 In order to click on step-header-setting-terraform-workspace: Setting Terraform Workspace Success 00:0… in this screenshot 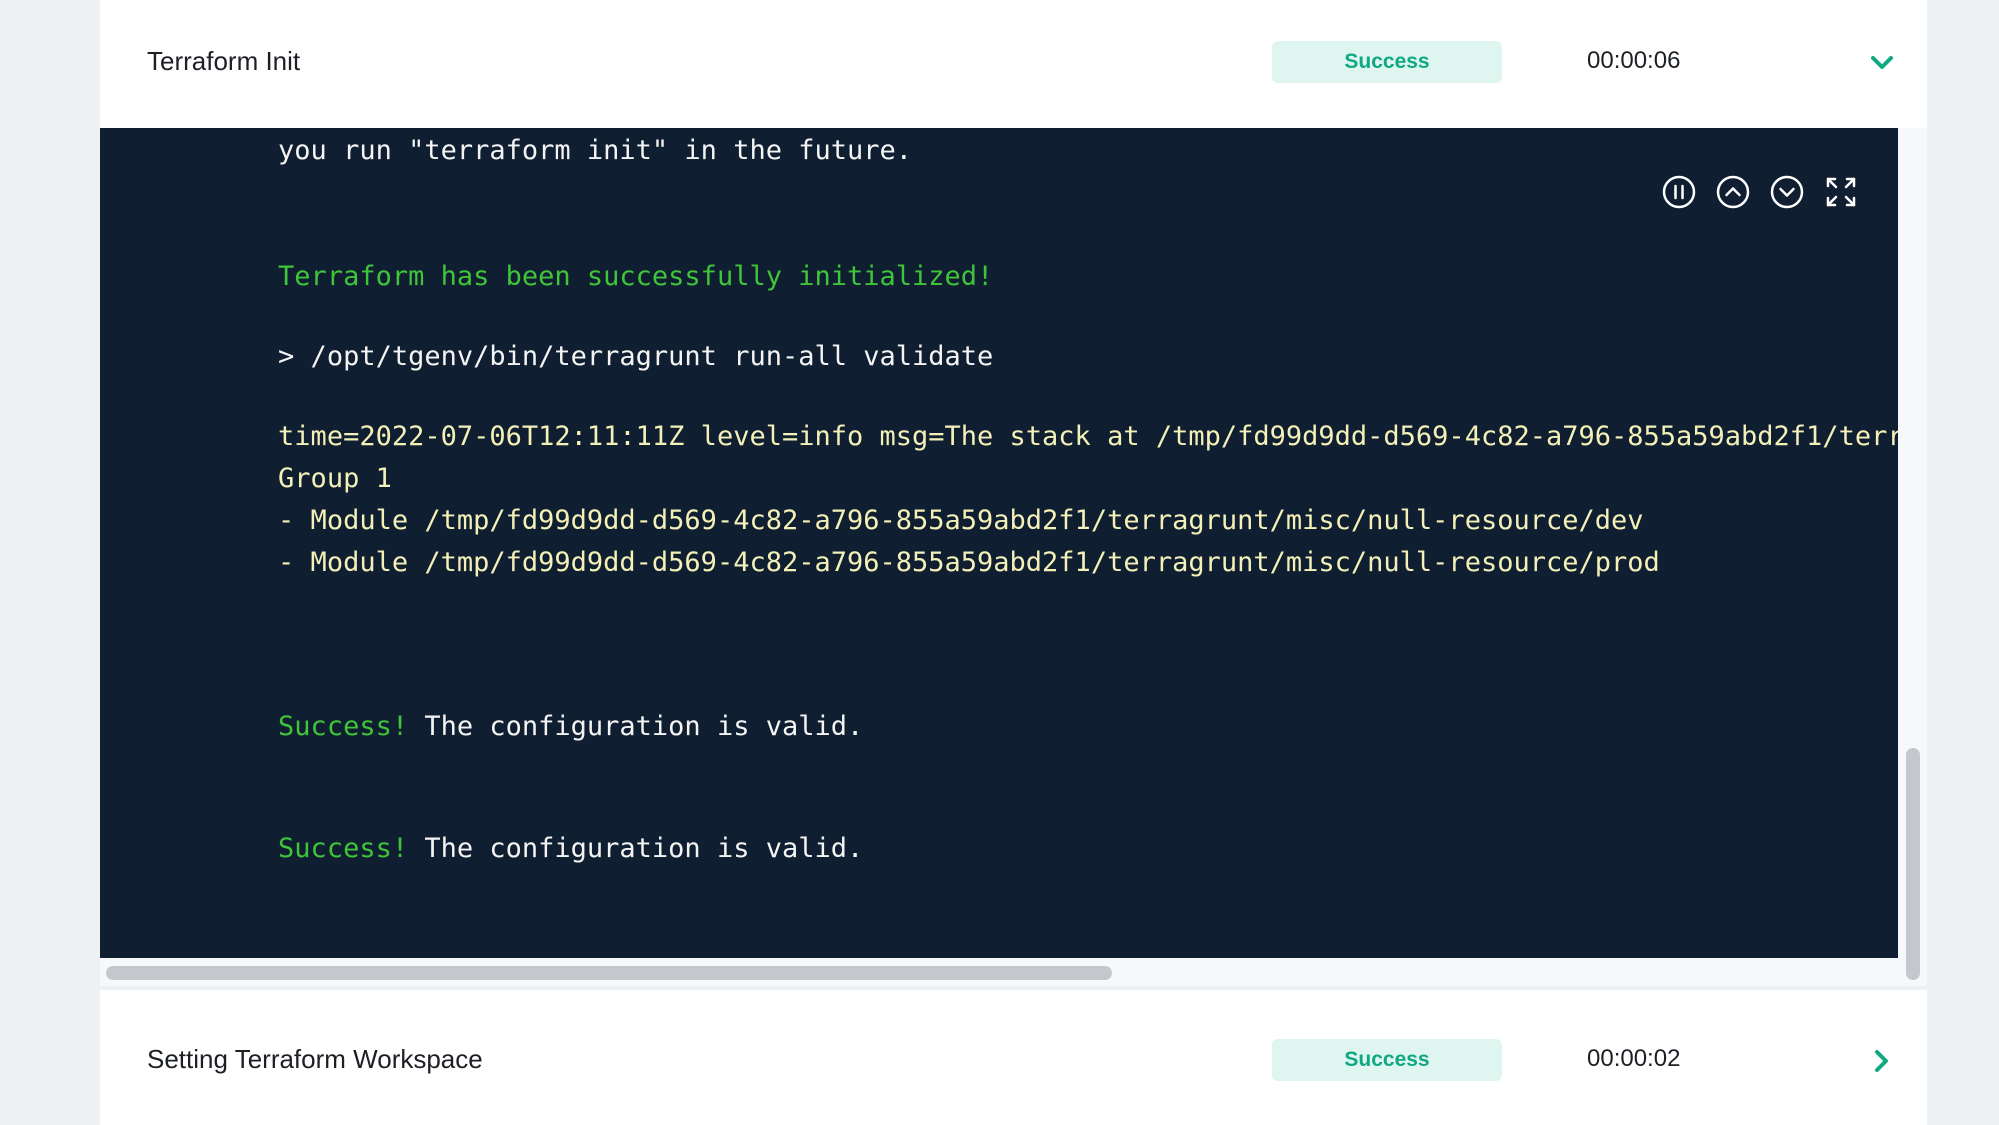, I will do `click(1013, 1057)`.